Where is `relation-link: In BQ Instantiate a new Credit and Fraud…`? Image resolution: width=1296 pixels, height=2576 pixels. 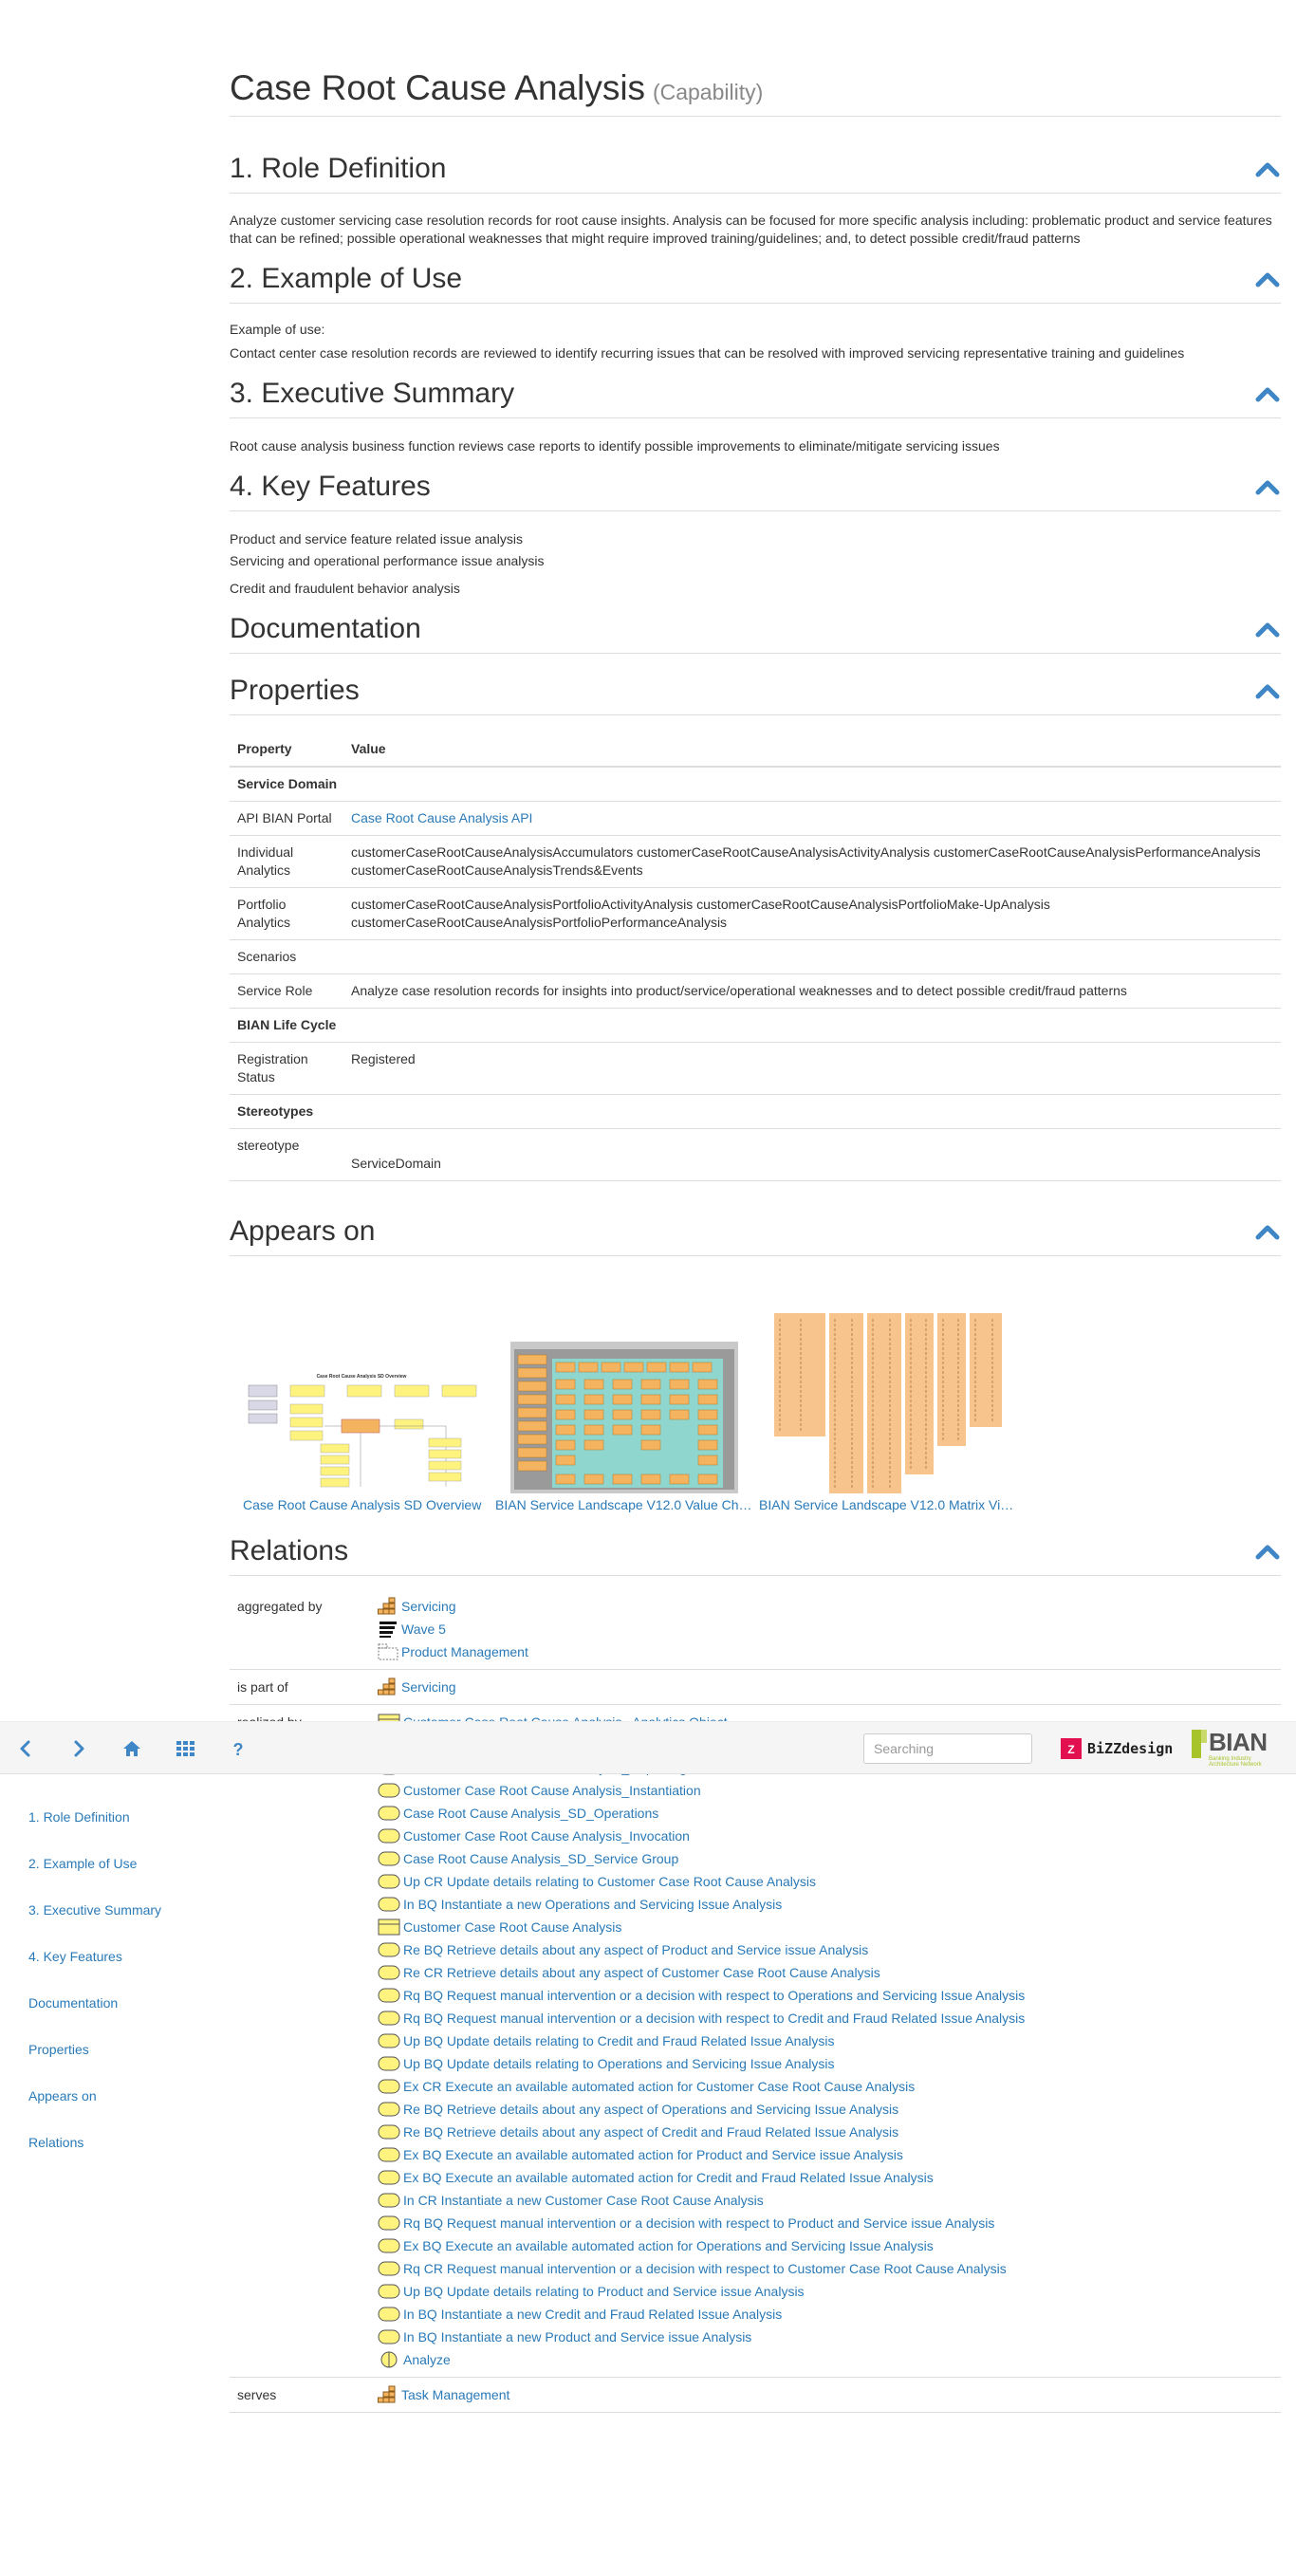 relation-link: In BQ Instantiate a new Credit and Fraud… is located at coordinates (592, 2314).